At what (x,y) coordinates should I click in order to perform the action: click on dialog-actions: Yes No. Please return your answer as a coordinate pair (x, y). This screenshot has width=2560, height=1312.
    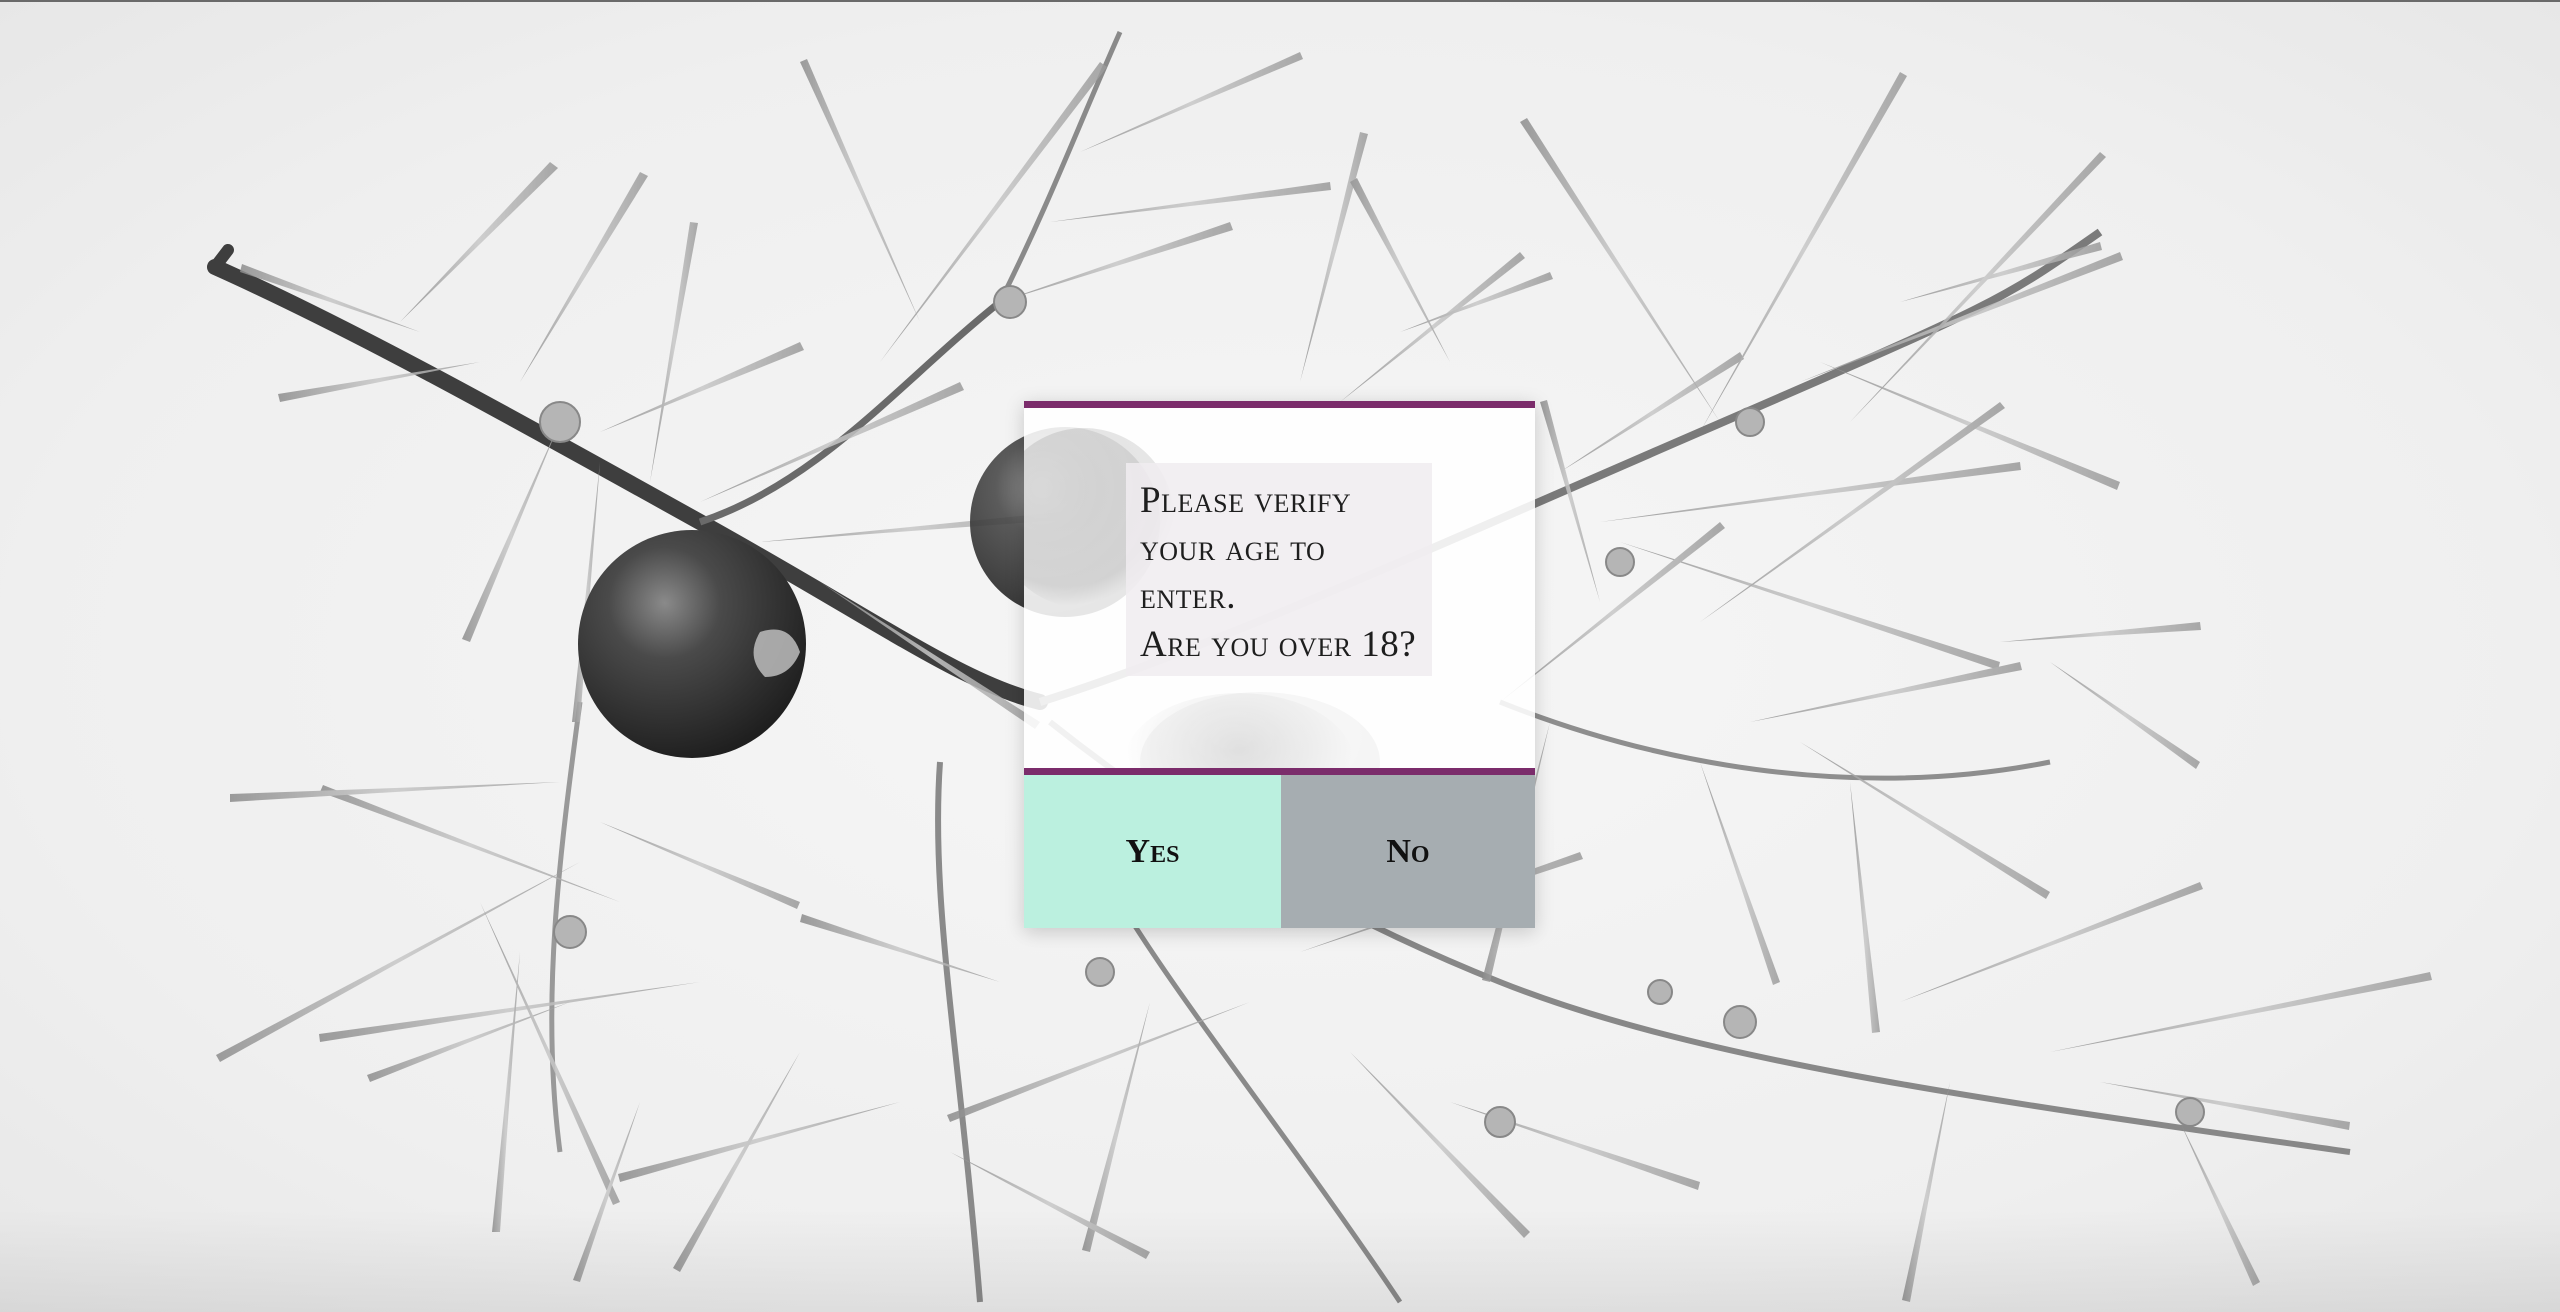
    Looking at the image, I should click on (1279, 851).